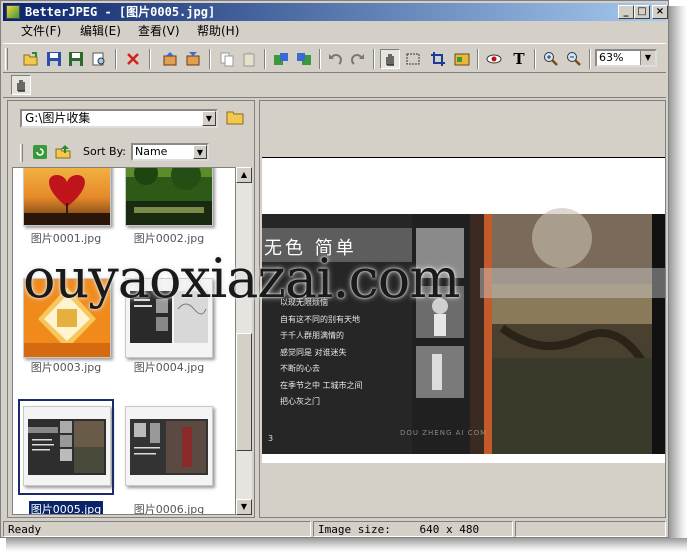  I want to click on redo-icon, so click(358, 59).